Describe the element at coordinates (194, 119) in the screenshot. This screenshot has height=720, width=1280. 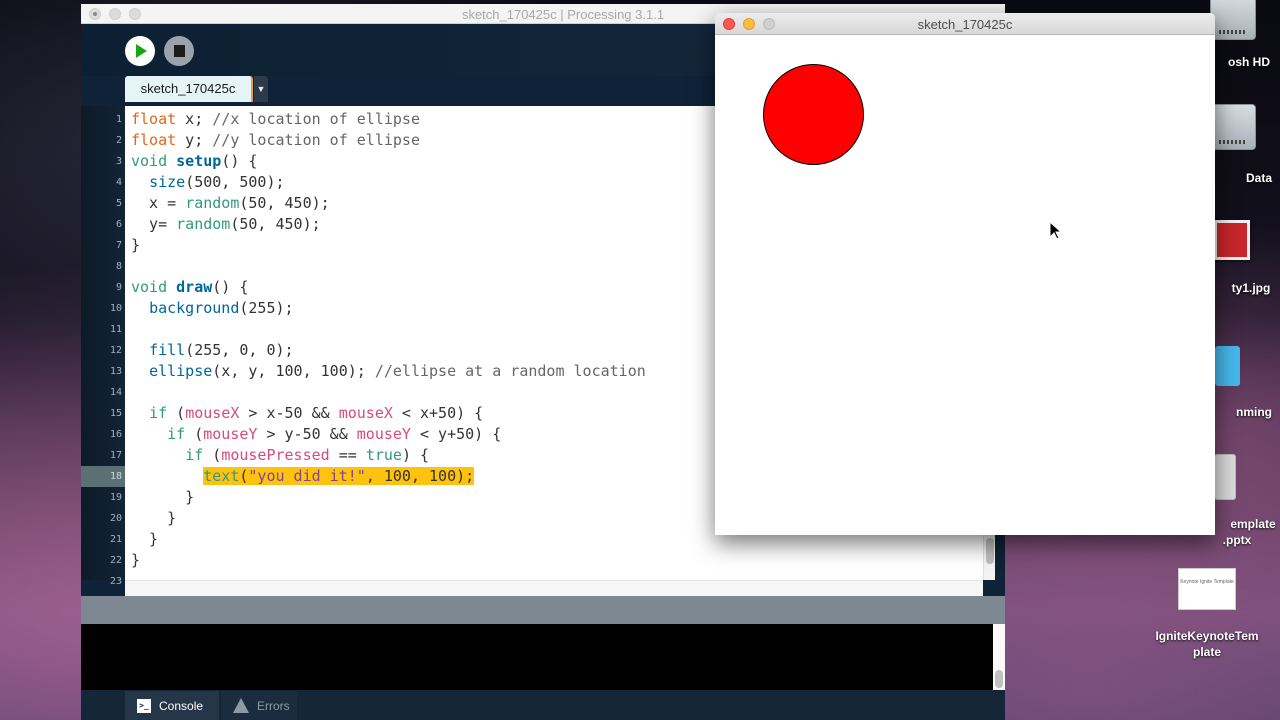
I see `code-token: x;` at that location.